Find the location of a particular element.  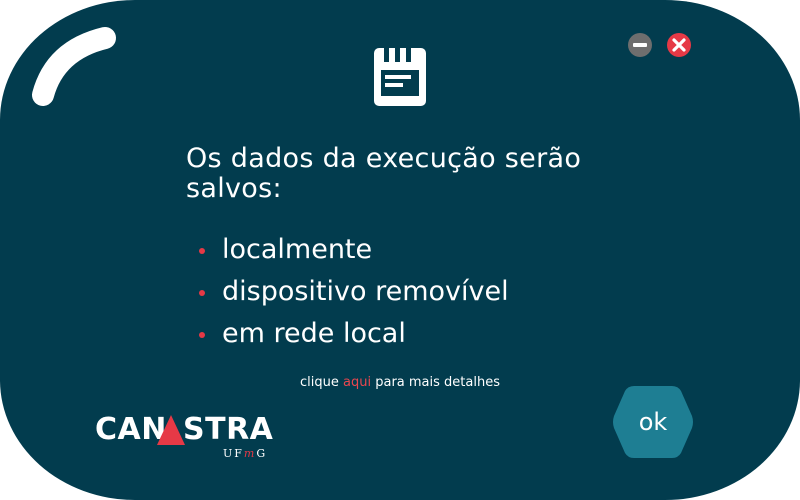

ok-button: ok is located at coordinates (653, 422).